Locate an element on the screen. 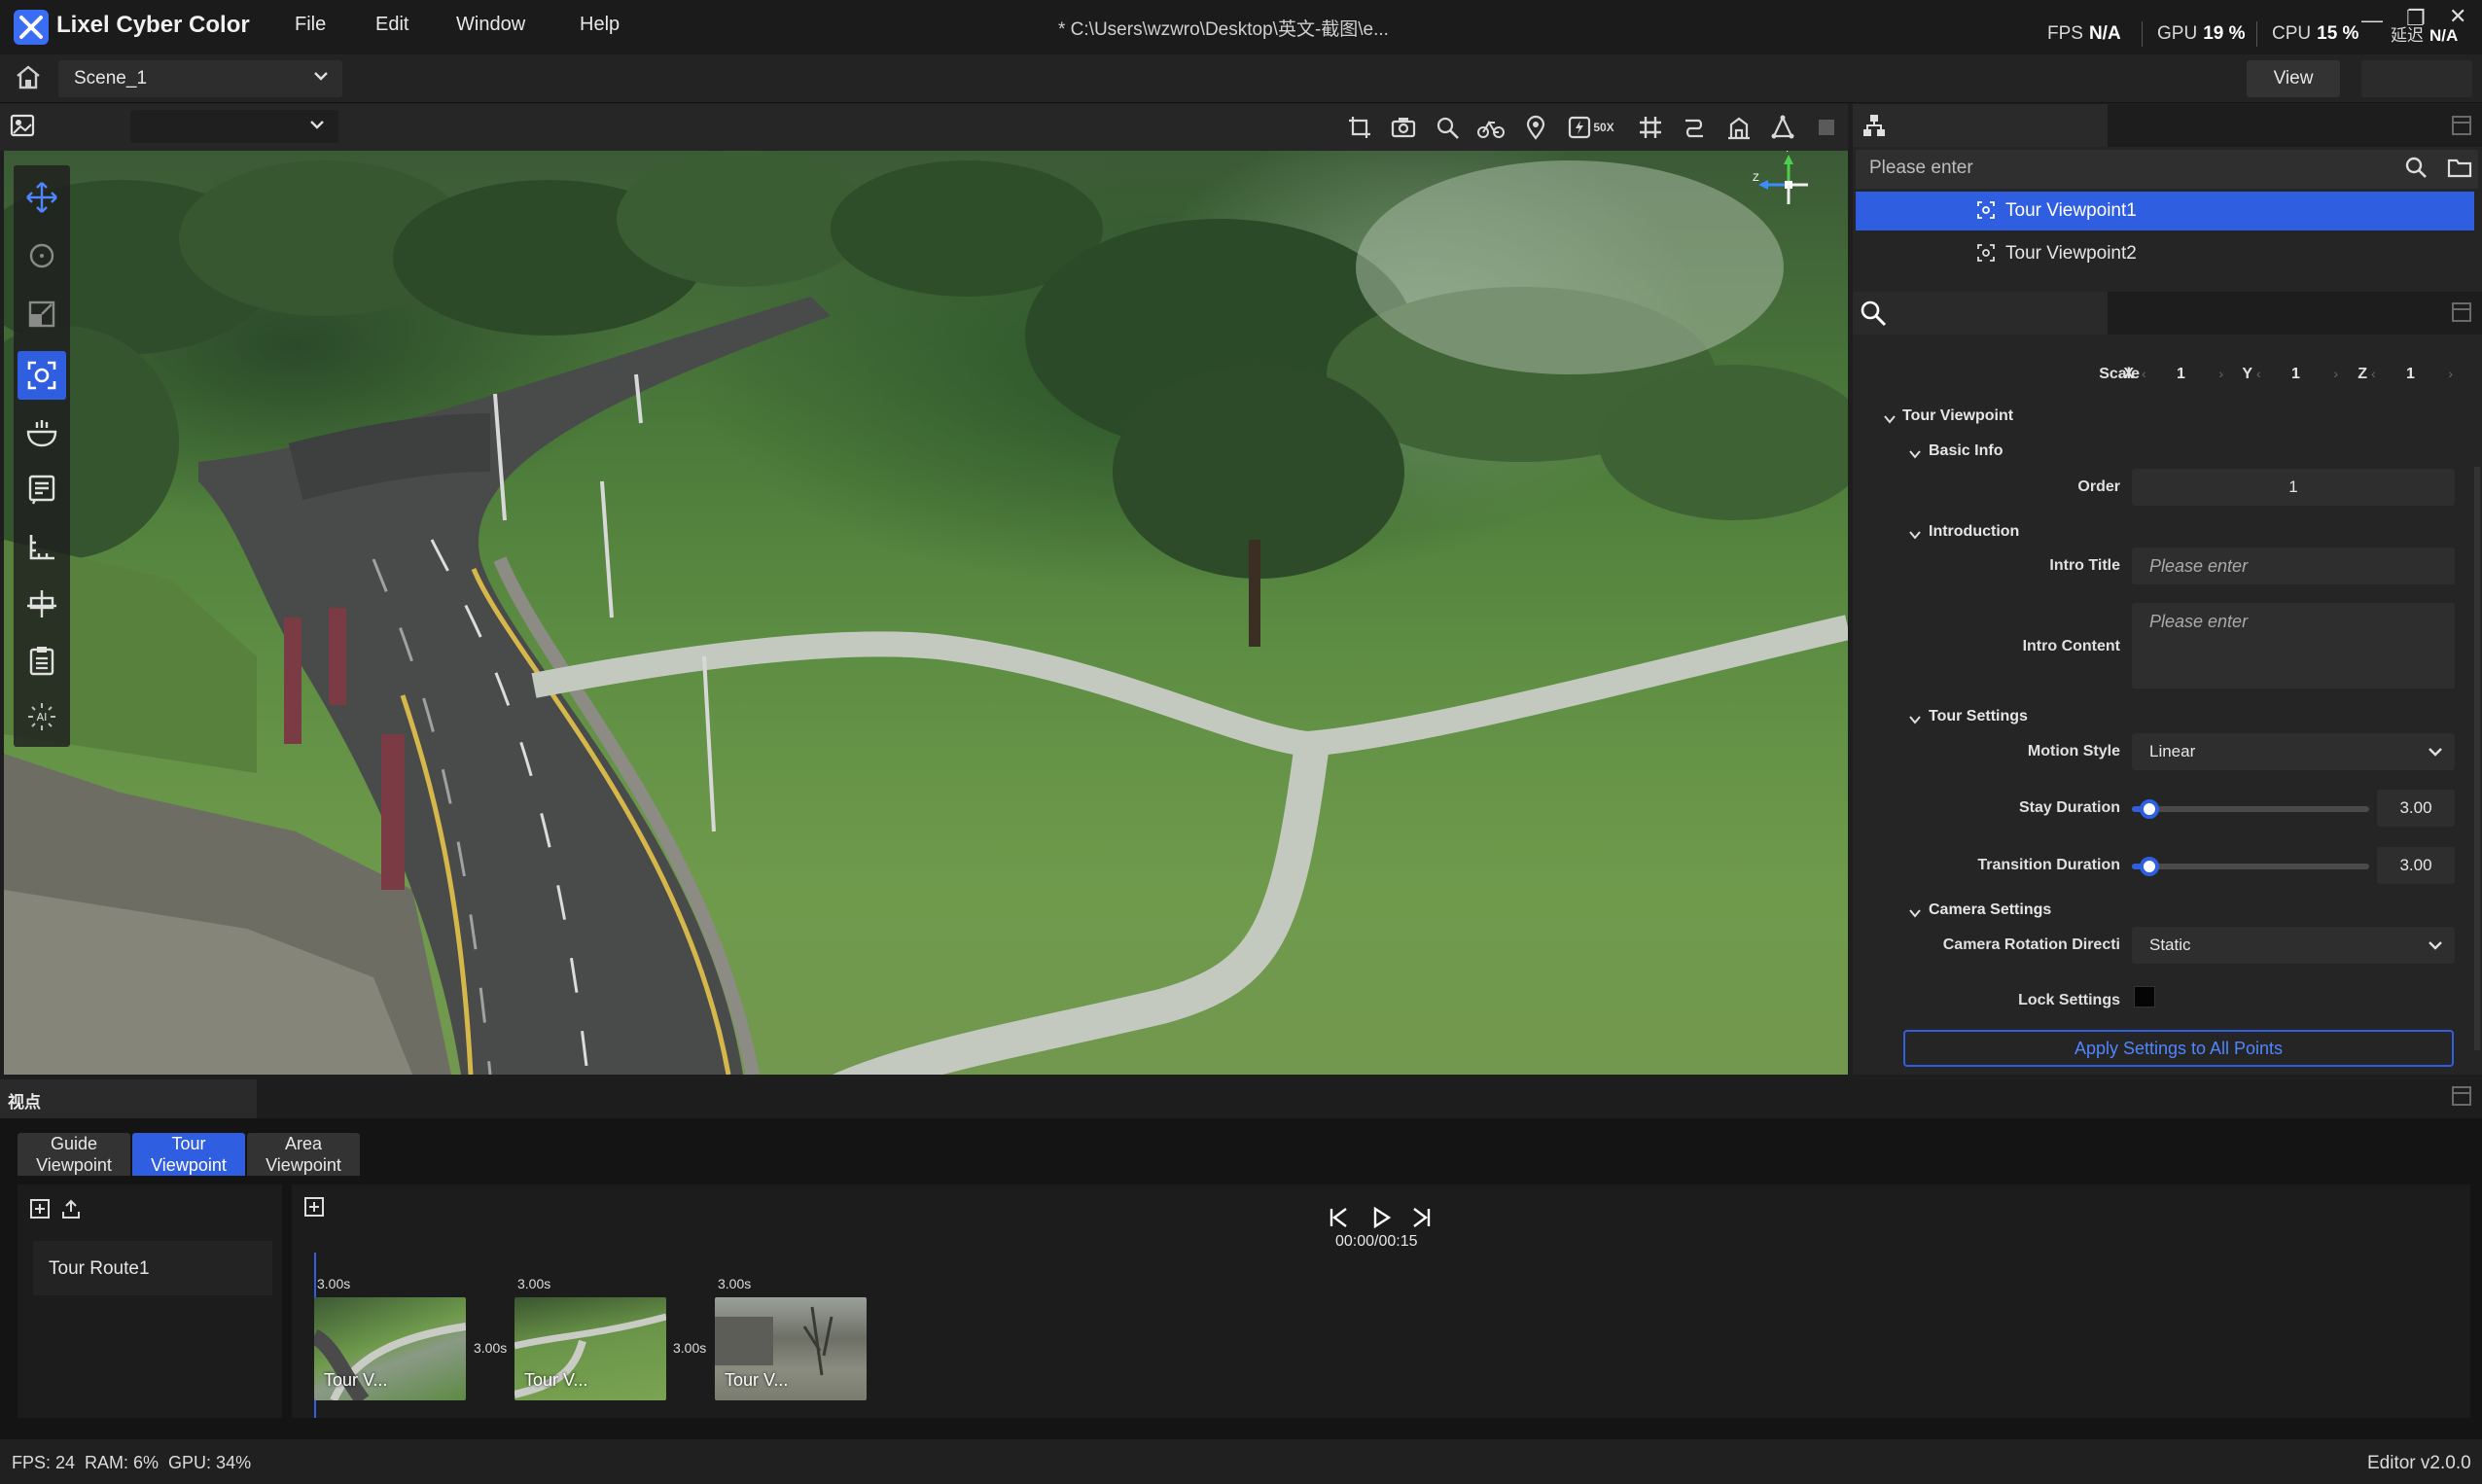  minimize-icon: — is located at coordinates (2372, 21).